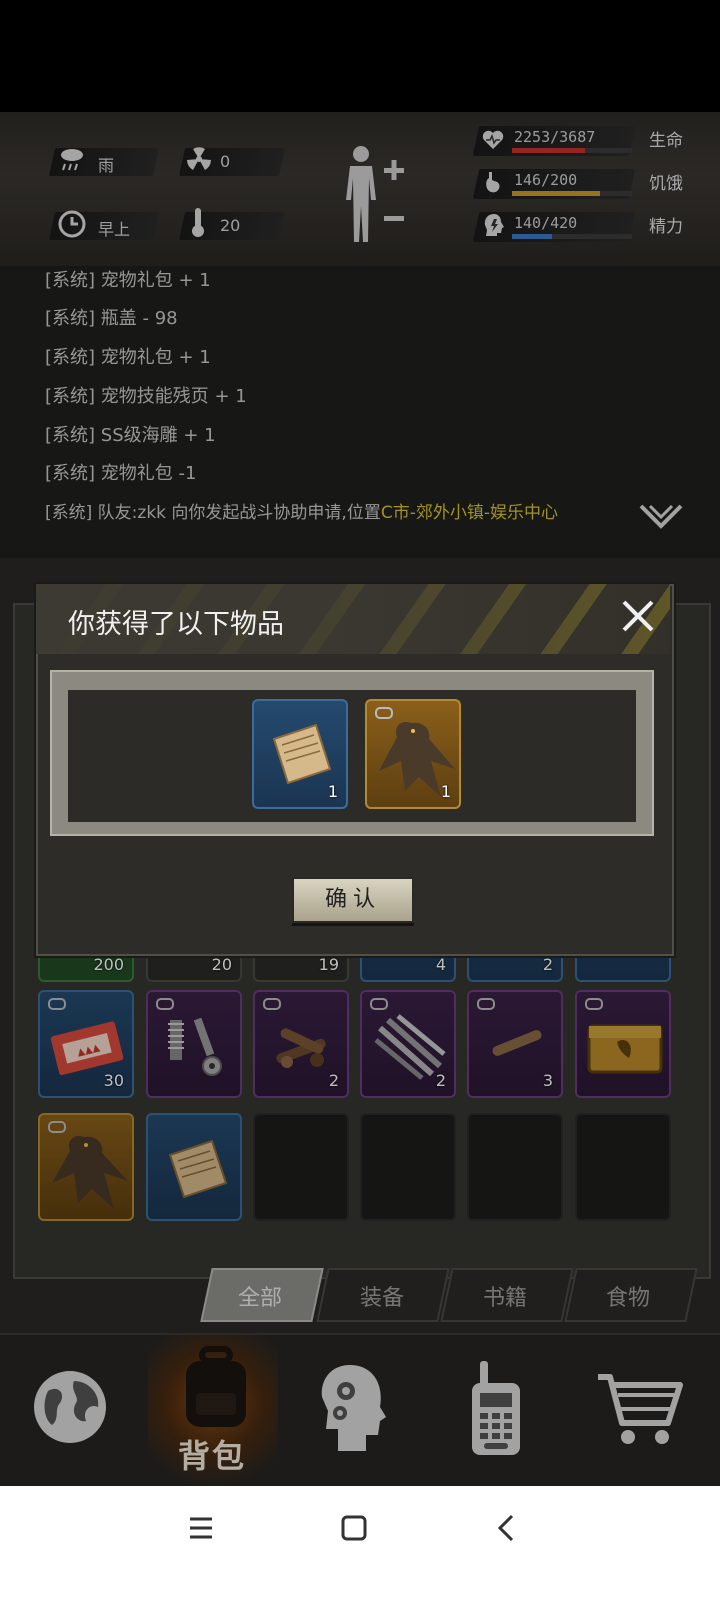  What do you see at coordinates (413, 754) in the screenshot?
I see `reward-item-eagle: 1` at bounding box center [413, 754].